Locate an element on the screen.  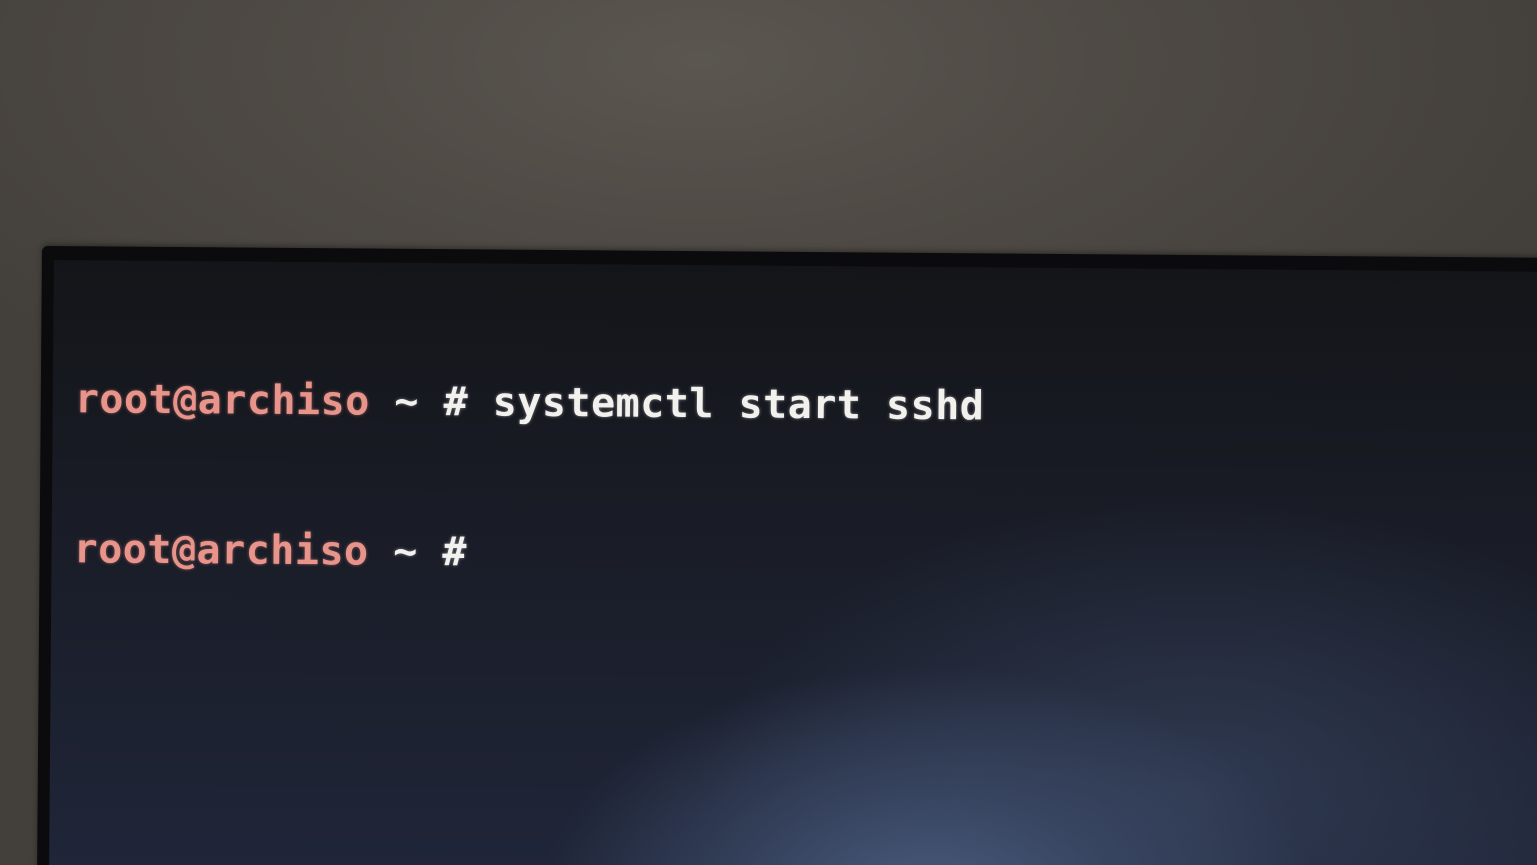
terminal-line: root@archiso ~ # systemctl start sshd is located at coordinates (530, 402).